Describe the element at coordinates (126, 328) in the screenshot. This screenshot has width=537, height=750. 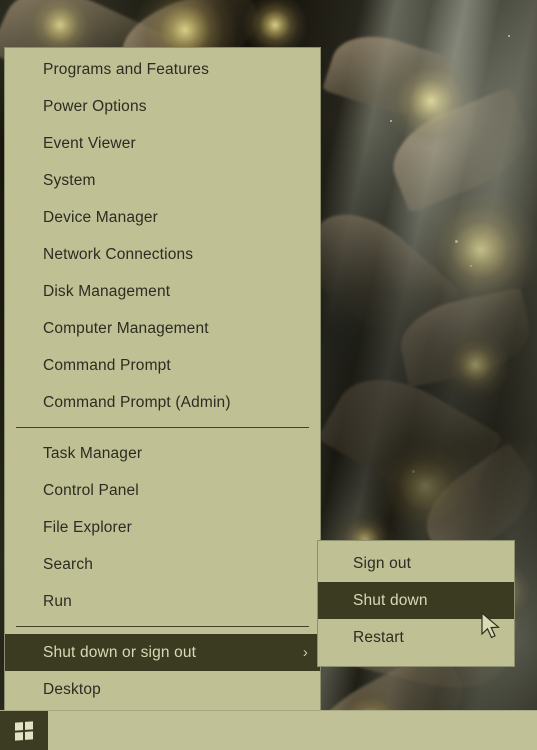
I see `menu-item-label: Computer Management` at that location.